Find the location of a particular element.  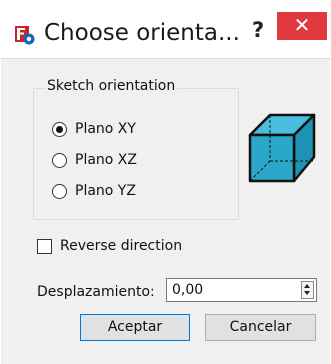

radio-plane-yz: Plano YZ is located at coordinates (94, 191).